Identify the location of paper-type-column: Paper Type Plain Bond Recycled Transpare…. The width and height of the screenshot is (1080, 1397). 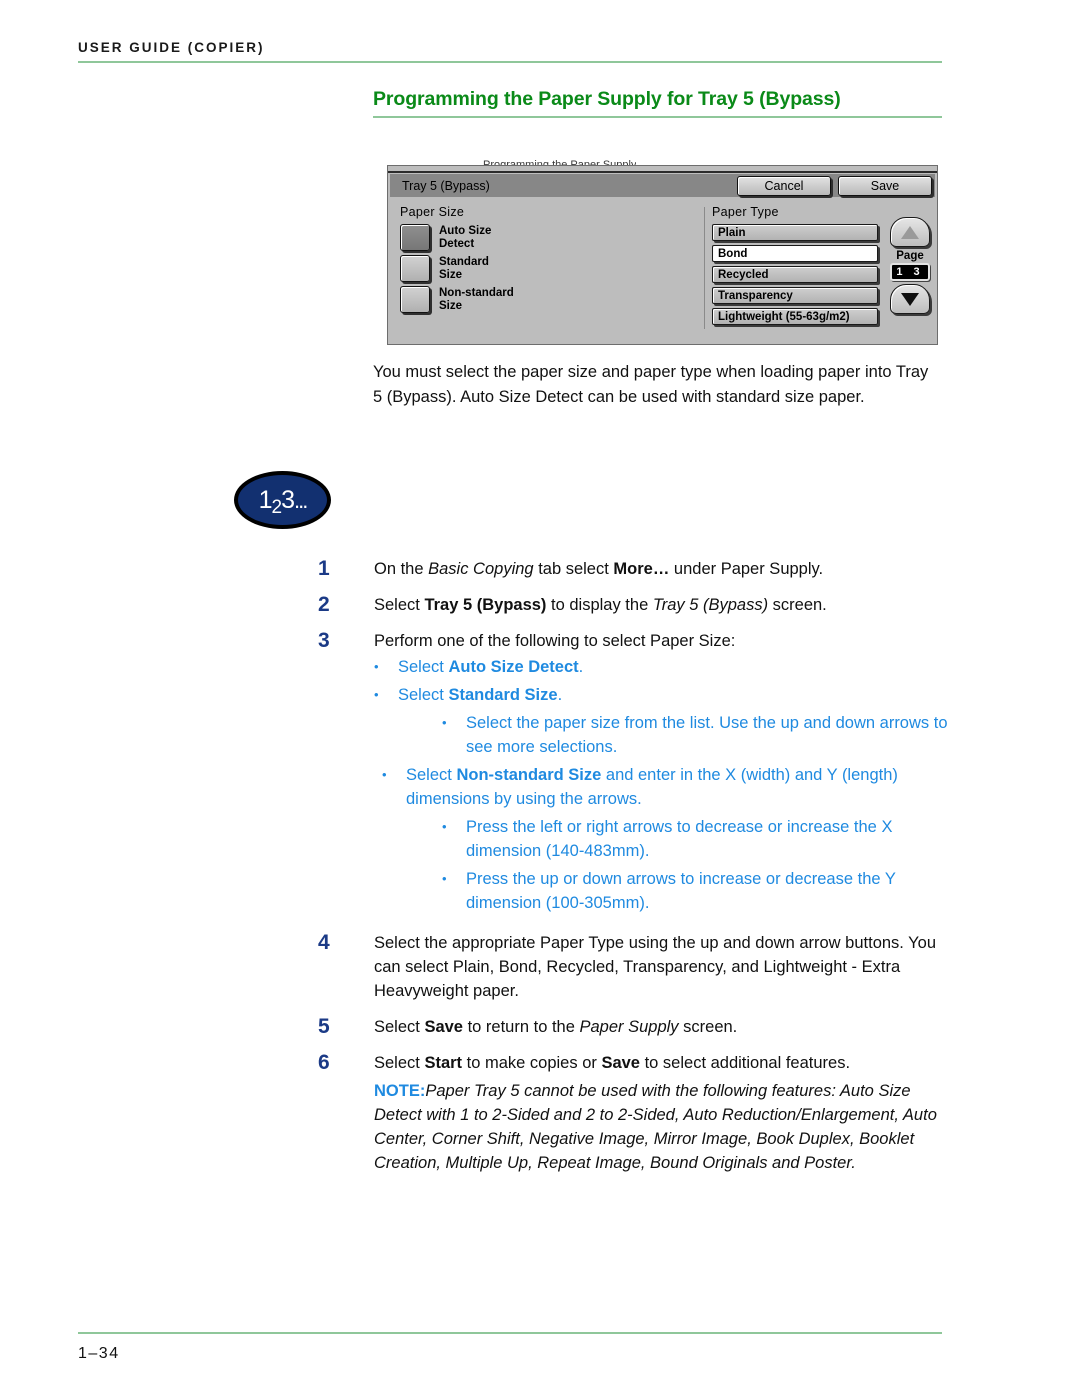
(821, 267).